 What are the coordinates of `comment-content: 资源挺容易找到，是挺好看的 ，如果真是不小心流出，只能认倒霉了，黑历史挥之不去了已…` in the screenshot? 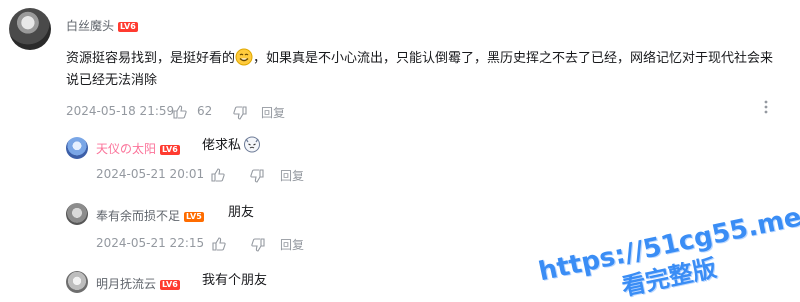 It's located at (426, 70).